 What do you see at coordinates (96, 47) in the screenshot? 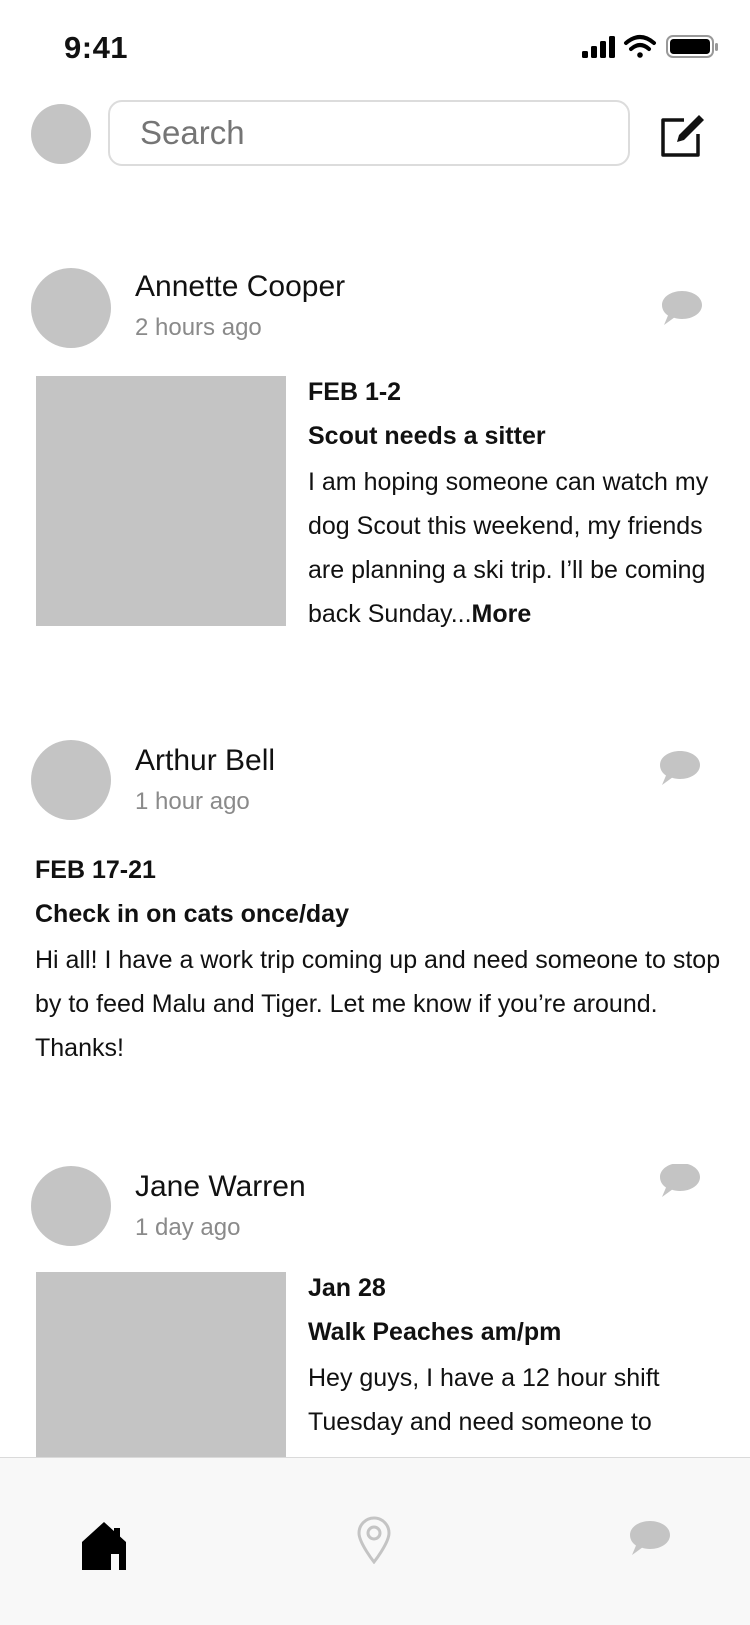
I see `status-time: 9:41` at bounding box center [96, 47].